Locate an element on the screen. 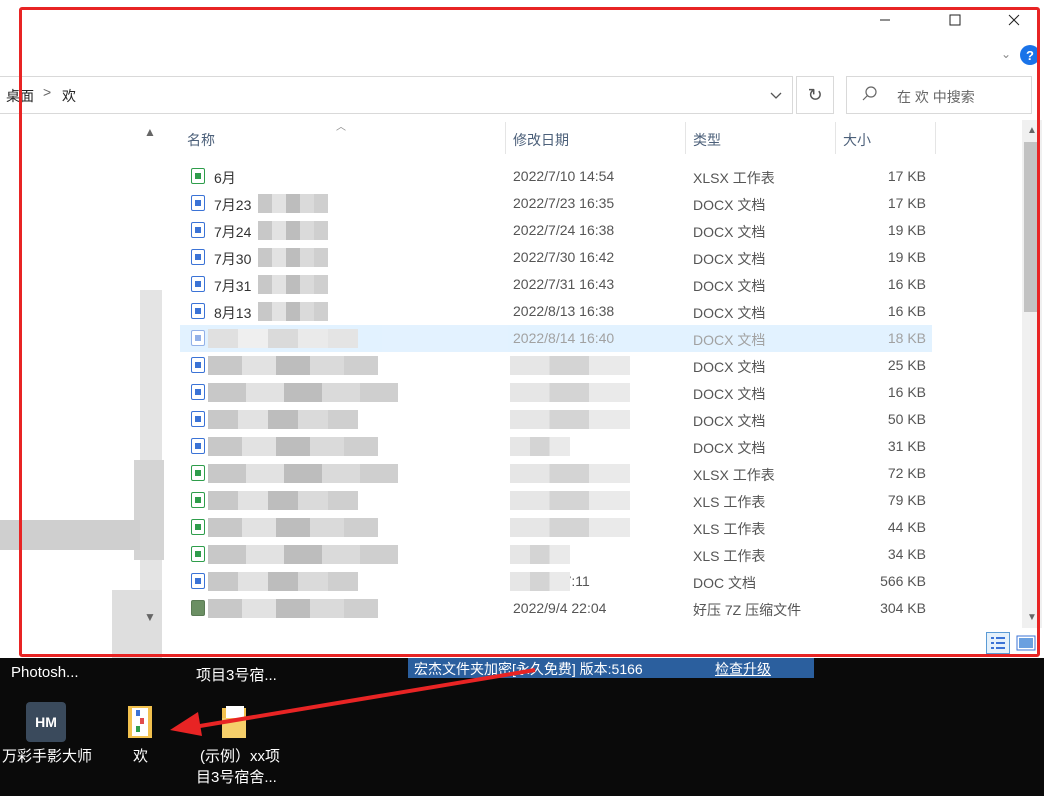  file-name: 7月24 is located at coordinates (233, 232).